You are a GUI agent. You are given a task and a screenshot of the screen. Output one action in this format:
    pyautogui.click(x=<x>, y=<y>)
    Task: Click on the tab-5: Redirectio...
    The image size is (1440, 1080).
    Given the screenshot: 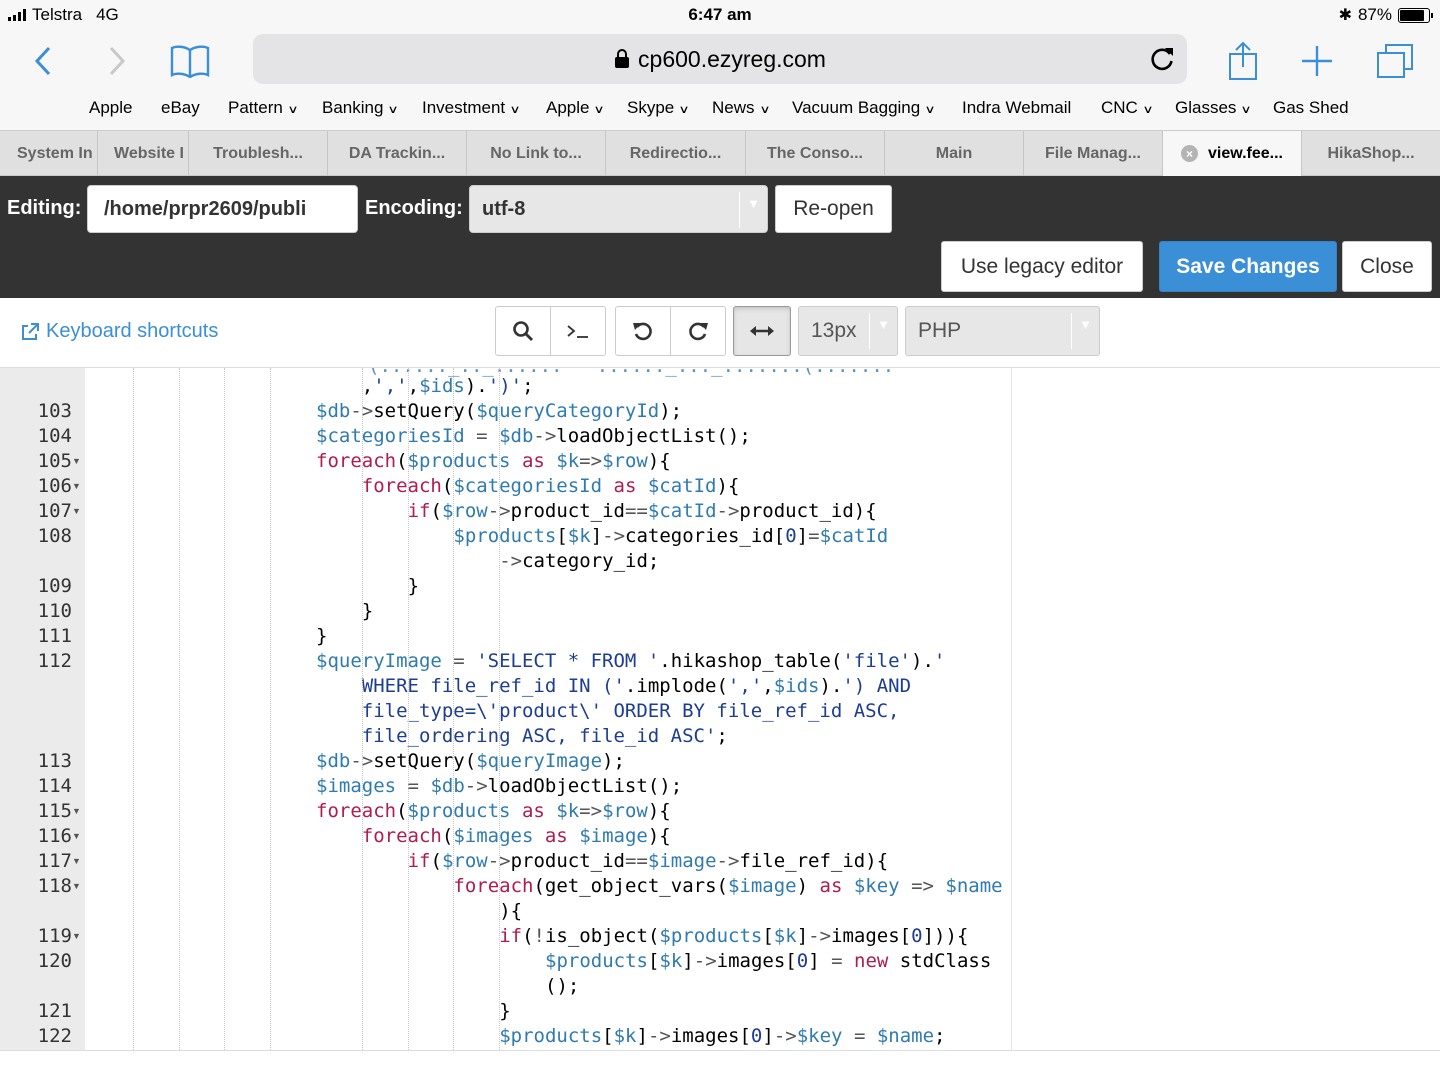 What is the action you would take?
    pyautogui.click(x=675, y=153)
    